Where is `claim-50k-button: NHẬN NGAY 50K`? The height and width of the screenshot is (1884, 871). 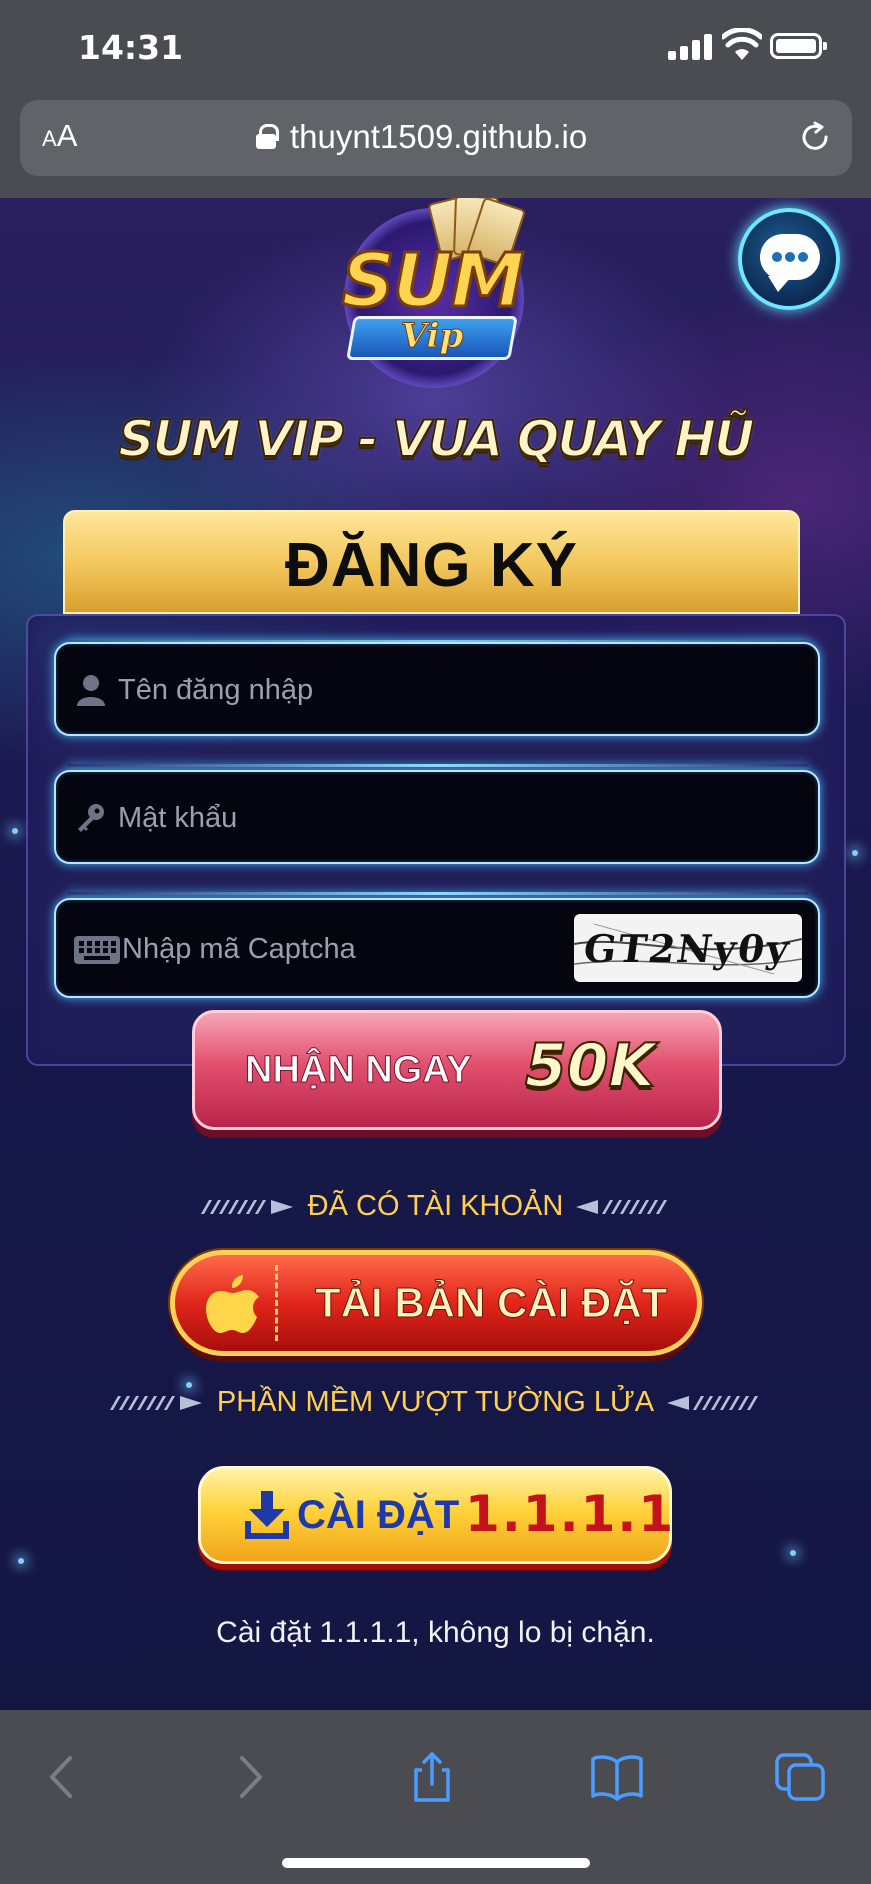 claim-50k-button: NHẬN NGAY 50K is located at coordinates (457, 1070).